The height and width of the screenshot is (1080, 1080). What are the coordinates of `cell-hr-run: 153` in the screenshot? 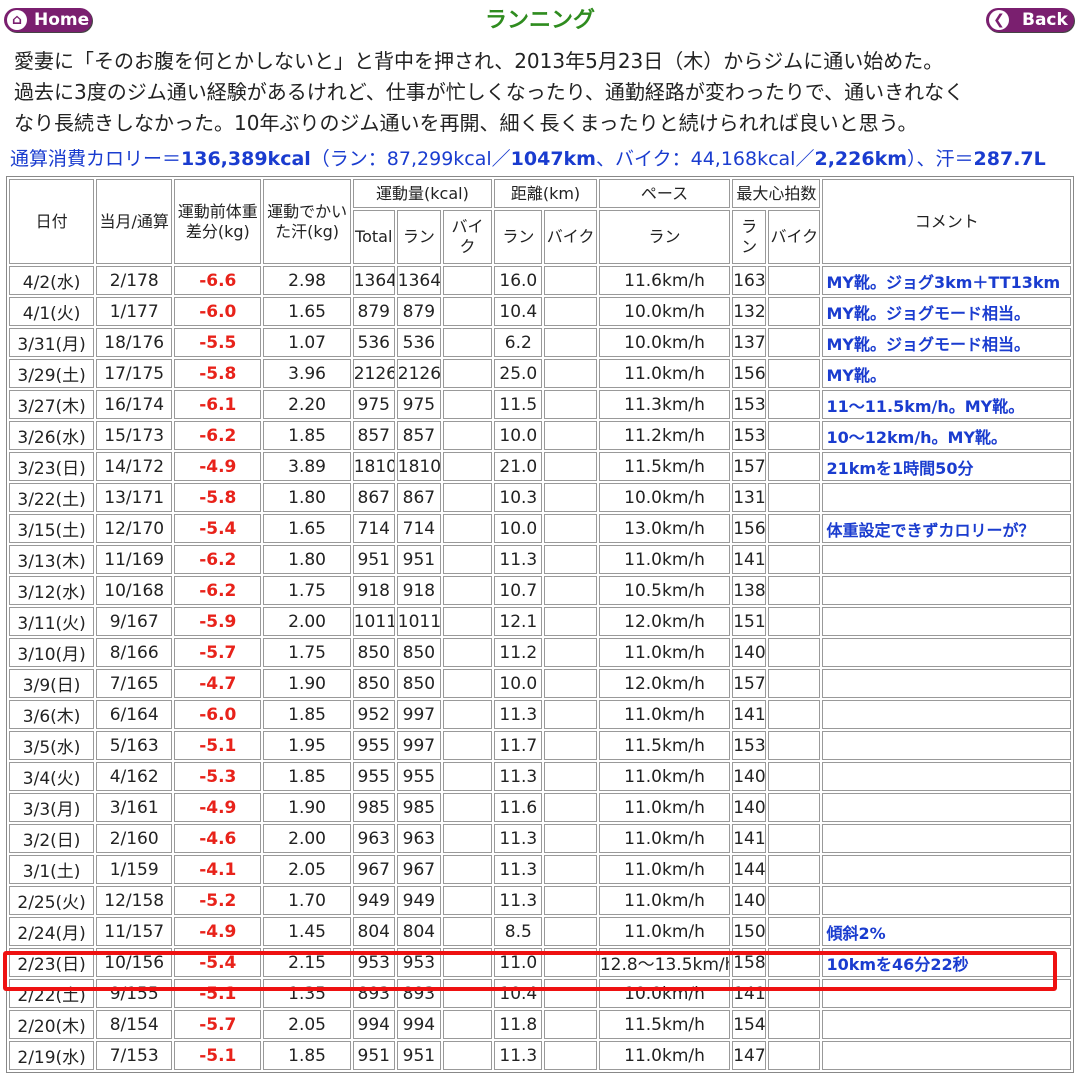 It's located at (749, 745).